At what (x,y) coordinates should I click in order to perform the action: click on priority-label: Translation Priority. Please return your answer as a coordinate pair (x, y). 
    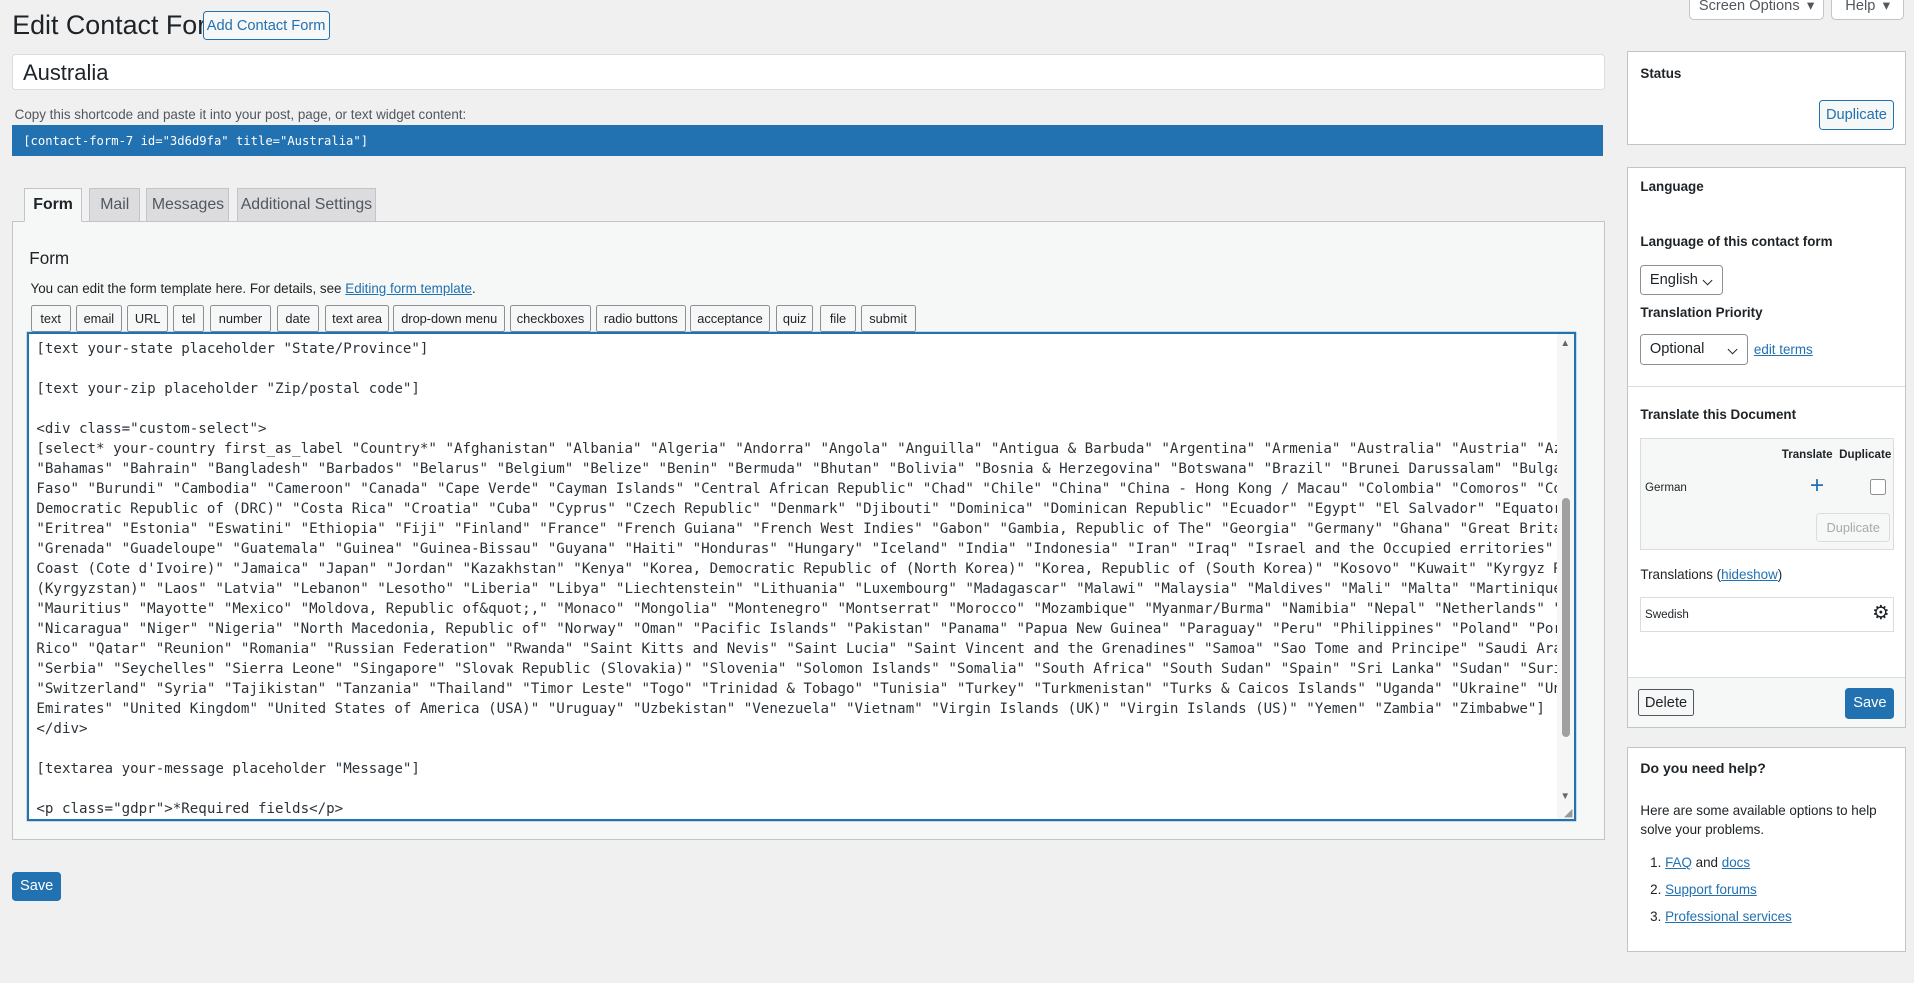
    Looking at the image, I should click on (1701, 312).